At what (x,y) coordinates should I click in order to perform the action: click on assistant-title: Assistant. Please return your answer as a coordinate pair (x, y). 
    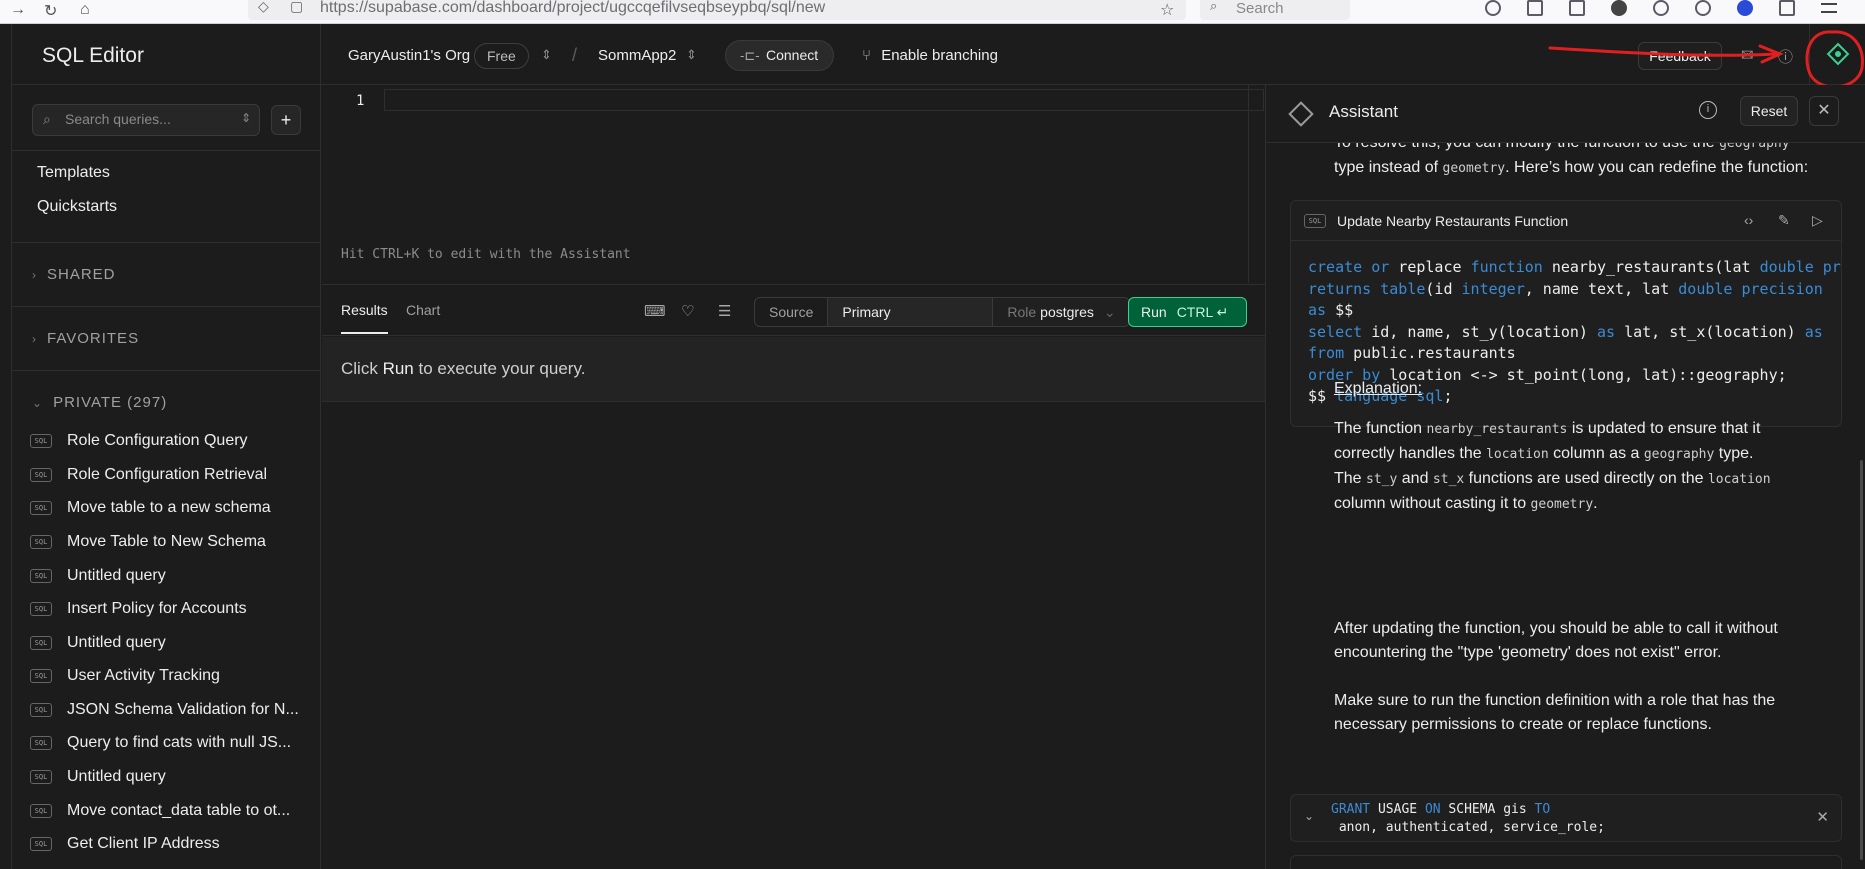
    Looking at the image, I should click on (1363, 111).